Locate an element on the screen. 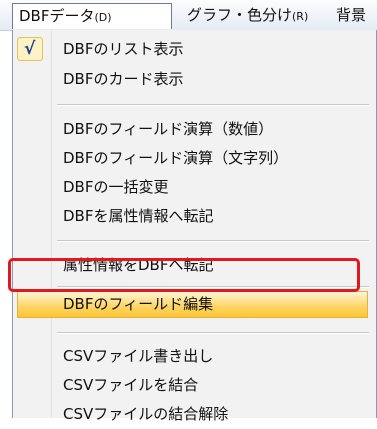  menubar-dbf-data: DBFデータ(D) is located at coordinates (92, 16).